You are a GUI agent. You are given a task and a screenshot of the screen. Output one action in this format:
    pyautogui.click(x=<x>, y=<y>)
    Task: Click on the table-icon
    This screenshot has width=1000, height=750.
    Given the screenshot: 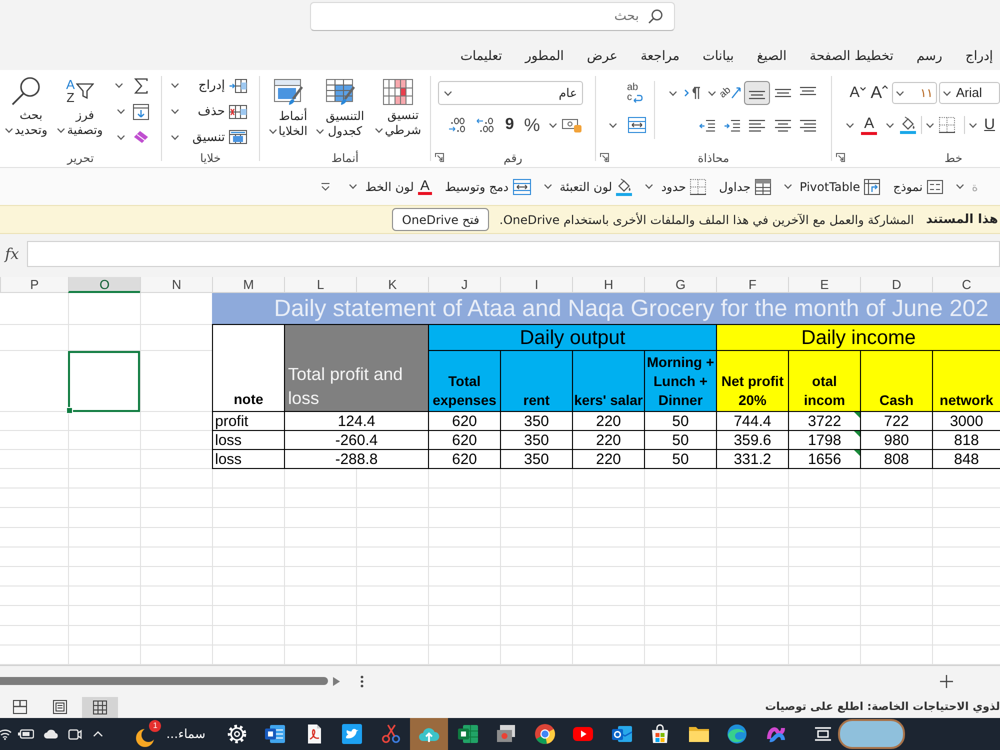 What is the action you would take?
    pyautogui.click(x=762, y=186)
    